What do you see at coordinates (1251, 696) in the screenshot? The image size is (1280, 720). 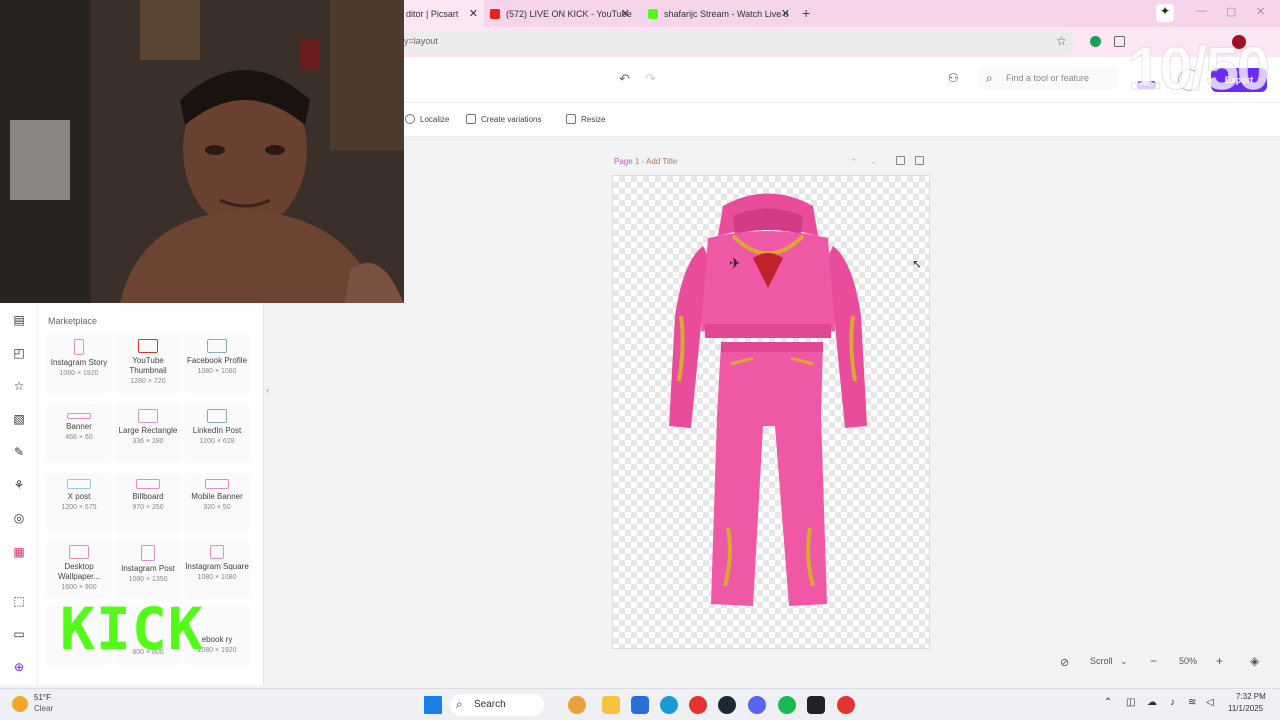 I see `clock-time: 7:32 PM` at bounding box center [1251, 696].